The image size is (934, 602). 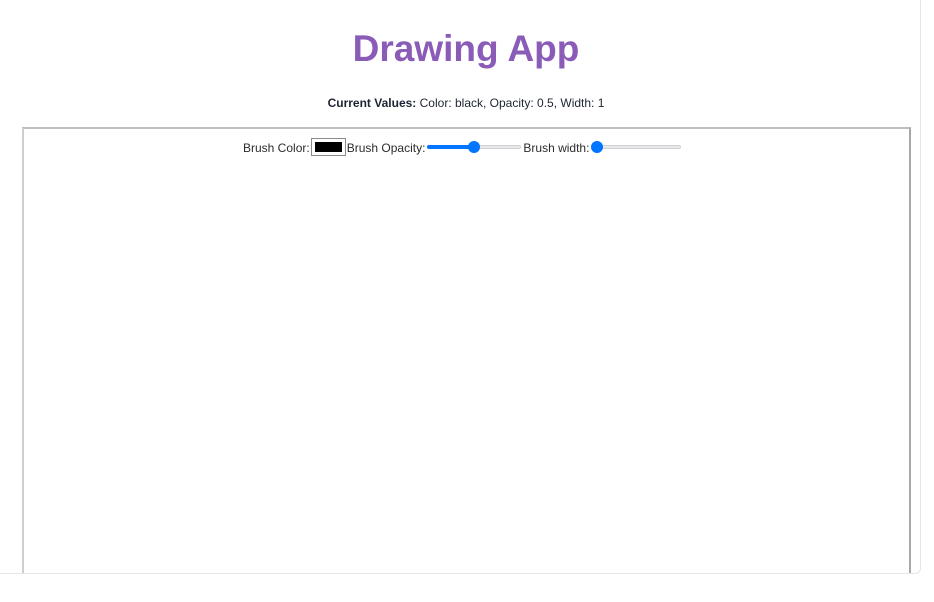 I want to click on current-values-text: Color: black, Opacity: 0.5, Width: 1, so click(x=512, y=103).